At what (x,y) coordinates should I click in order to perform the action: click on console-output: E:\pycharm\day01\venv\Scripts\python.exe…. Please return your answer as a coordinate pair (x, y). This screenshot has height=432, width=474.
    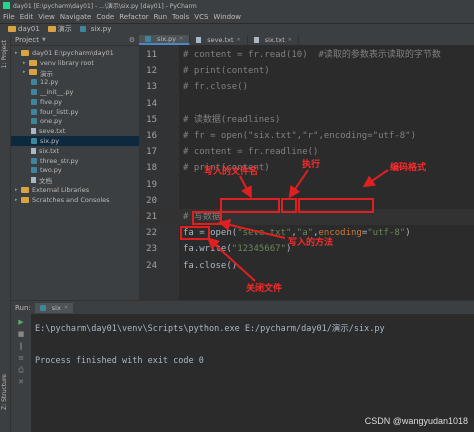
    Looking at the image, I should click on (210, 345).